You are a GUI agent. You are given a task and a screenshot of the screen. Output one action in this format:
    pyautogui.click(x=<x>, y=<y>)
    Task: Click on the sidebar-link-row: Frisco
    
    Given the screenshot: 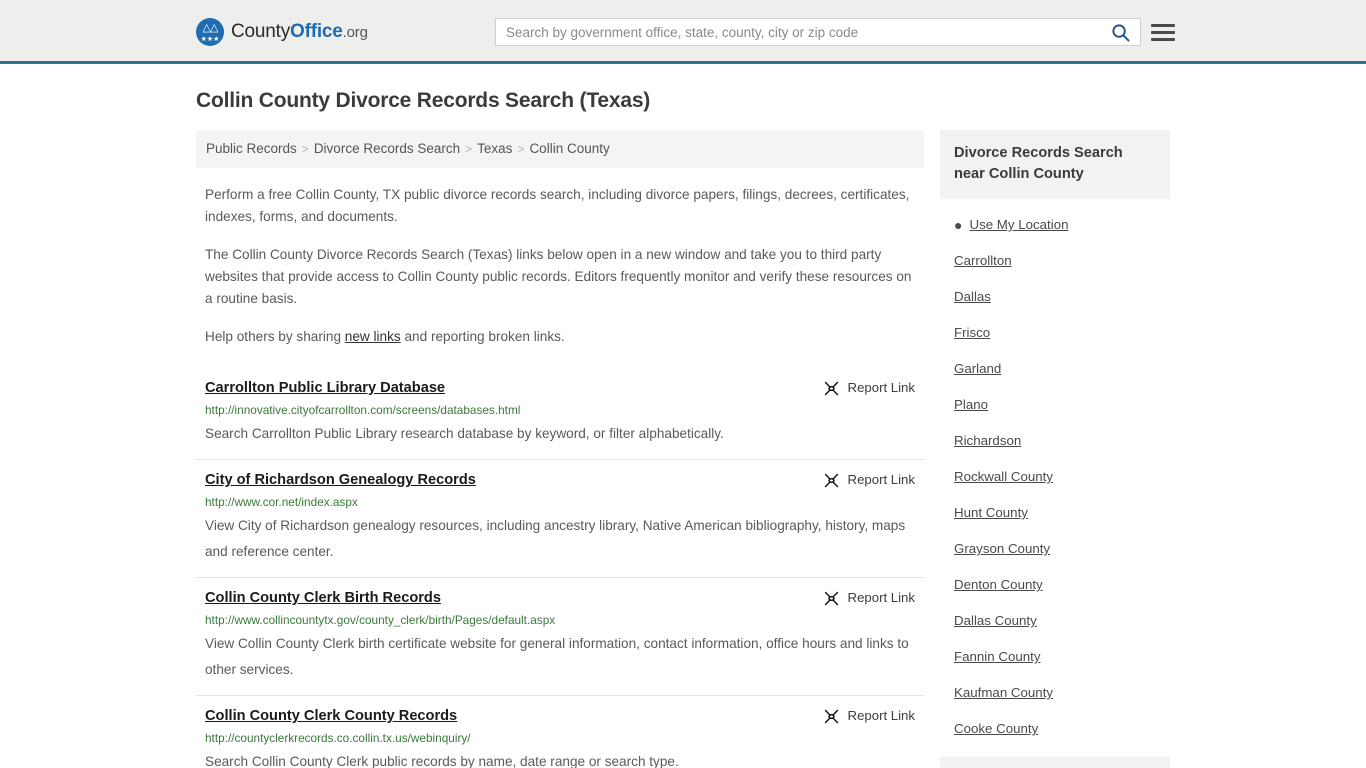 What is the action you would take?
    pyautogui.click(x=1055, y=333)
    